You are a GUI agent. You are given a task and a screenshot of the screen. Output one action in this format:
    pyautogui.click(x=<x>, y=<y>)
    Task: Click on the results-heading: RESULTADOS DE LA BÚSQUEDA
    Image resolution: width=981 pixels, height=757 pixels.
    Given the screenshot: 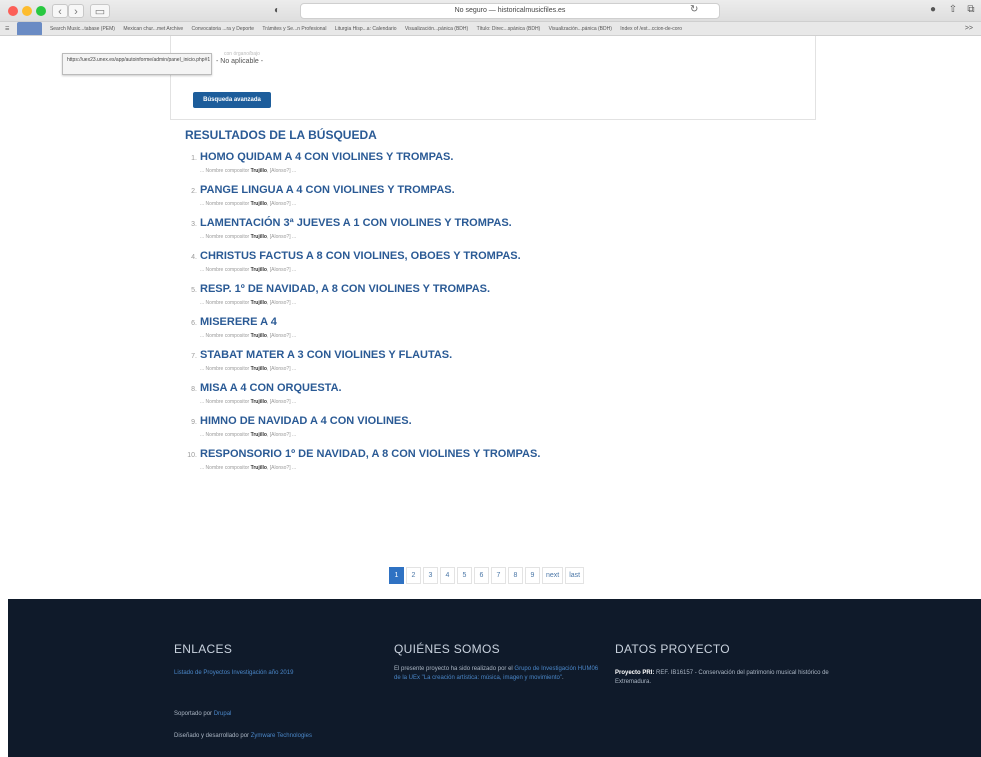 What is the action you would take?
    pyautogui.click(x=281, y=135)
    